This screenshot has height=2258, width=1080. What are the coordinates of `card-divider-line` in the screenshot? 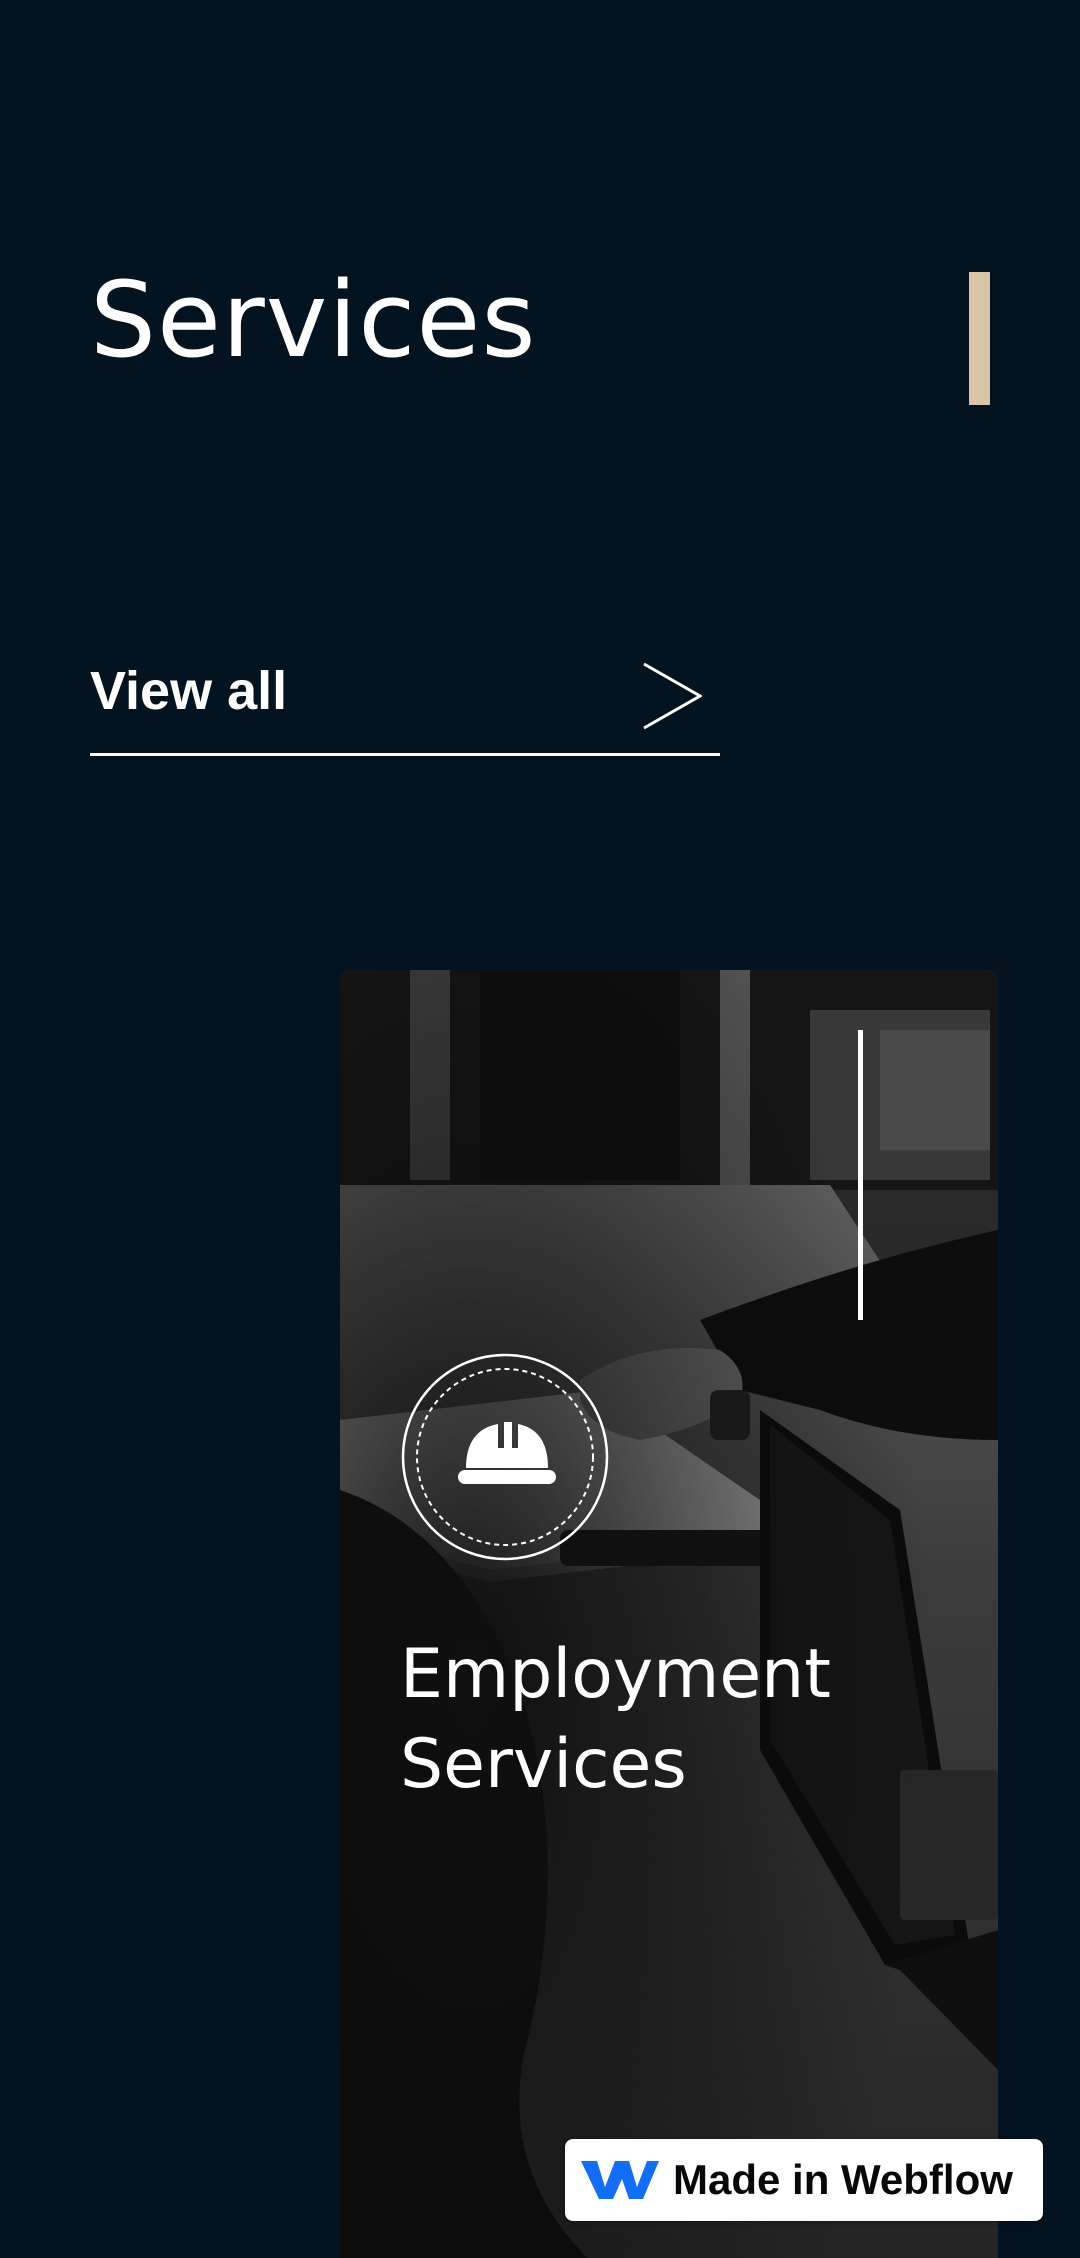 It's located at (860, 1175).